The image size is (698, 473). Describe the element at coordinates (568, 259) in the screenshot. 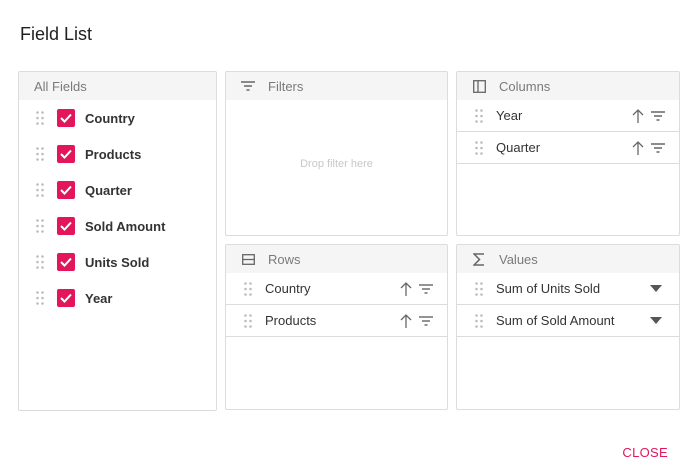

I see `values-header: Values` at that location.